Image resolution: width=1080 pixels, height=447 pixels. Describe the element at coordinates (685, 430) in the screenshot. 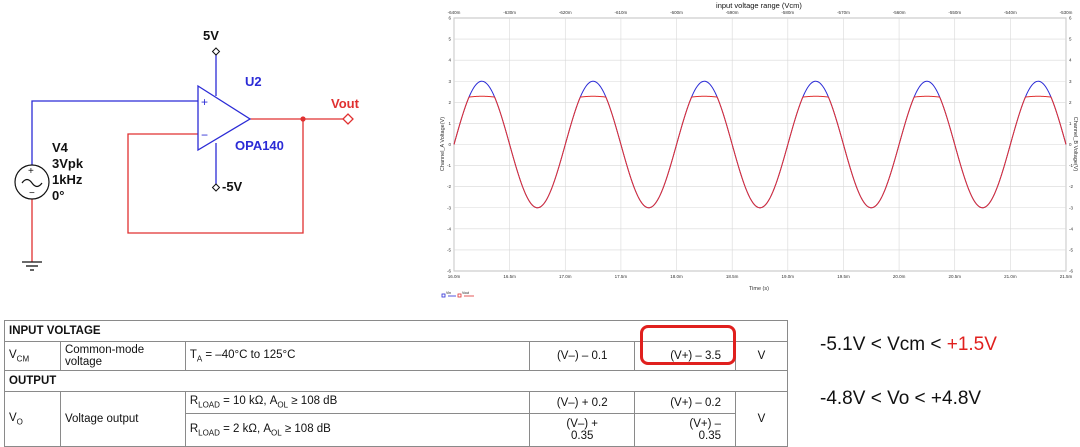

I see `vo-max-2: (V+) –0.35` at that location.